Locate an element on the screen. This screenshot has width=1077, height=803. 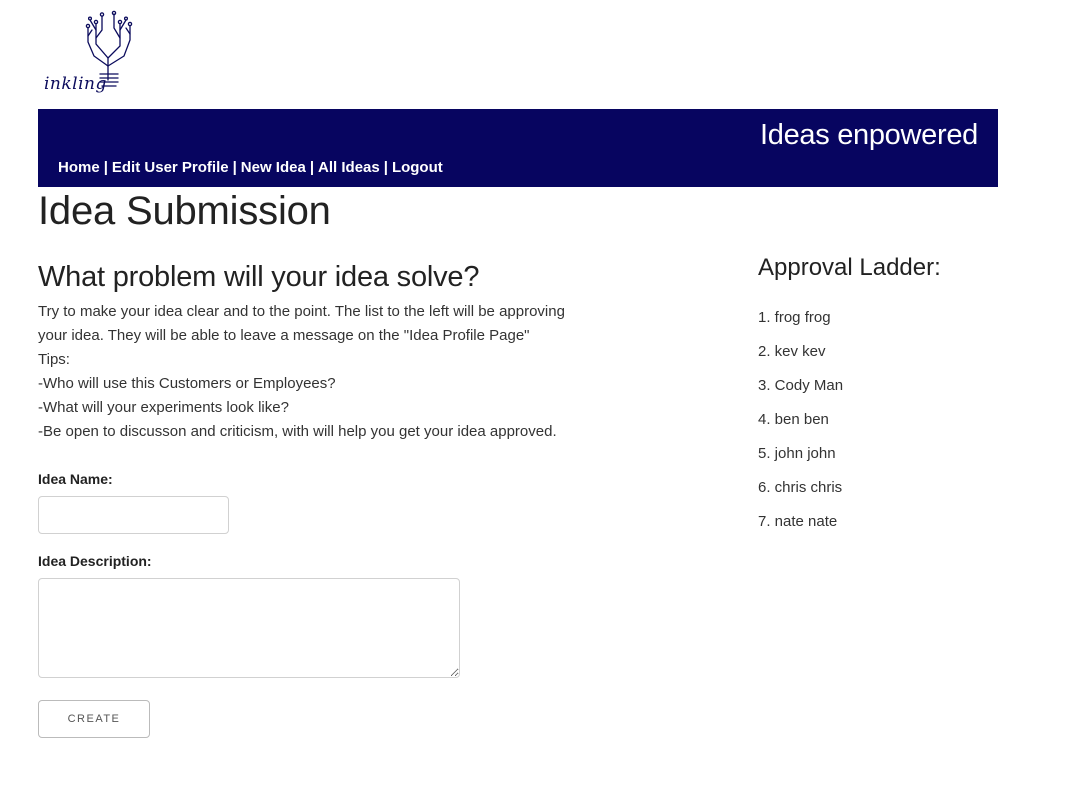
instructions-tip: -What will your experiments look like? is located at coordinates (163, 407).